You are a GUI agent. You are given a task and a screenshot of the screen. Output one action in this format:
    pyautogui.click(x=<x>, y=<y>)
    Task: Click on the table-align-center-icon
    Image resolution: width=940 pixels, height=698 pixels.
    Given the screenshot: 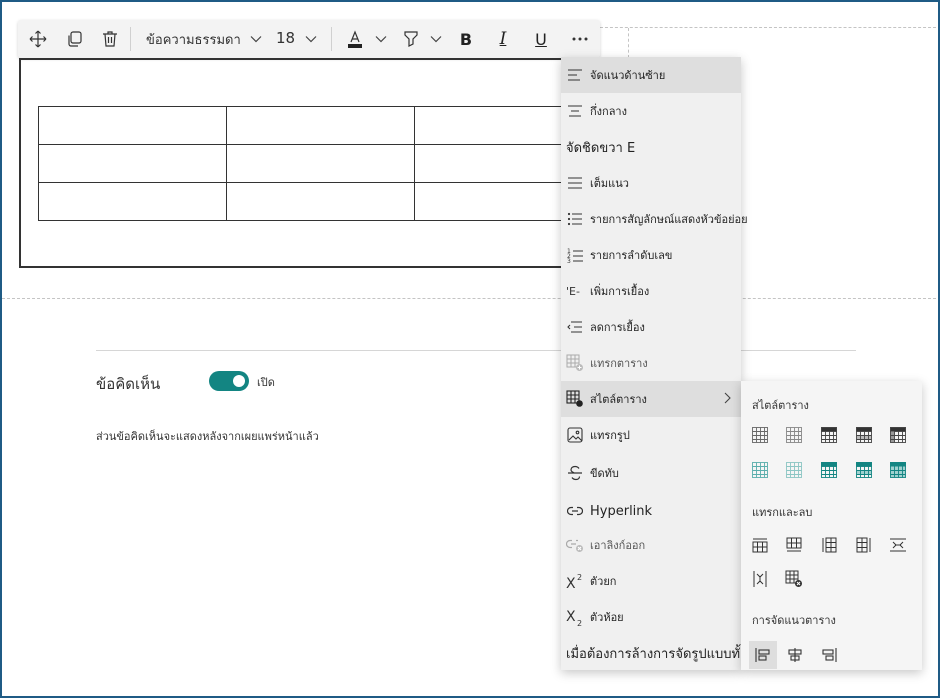 What is the action you would take?
    pyautogui.click(x=795, y=655)
    